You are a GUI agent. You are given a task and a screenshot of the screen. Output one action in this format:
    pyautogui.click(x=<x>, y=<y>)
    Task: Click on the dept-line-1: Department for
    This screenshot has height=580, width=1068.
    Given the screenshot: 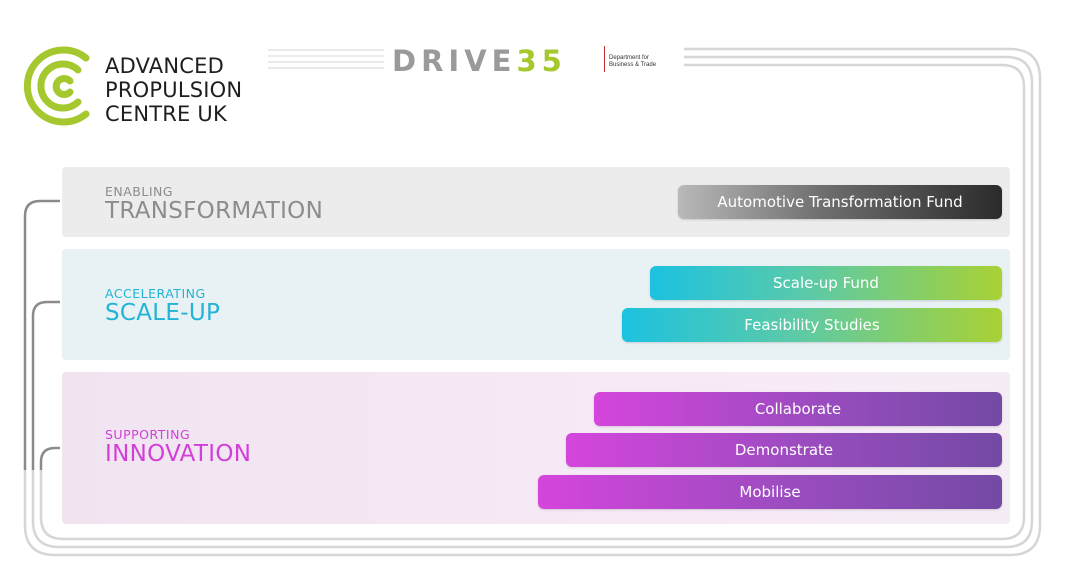 What is the action you would take?
    pyautogui.click(x=629, y=58)
    